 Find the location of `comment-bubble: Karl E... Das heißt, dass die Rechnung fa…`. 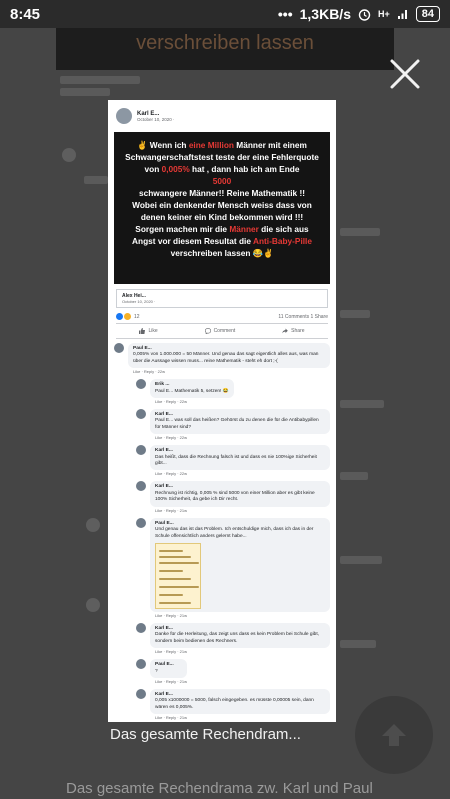

comment-bubble: Karl E... Das heißt, dass die Rechnung fa… is located at coordinates (240, 458).